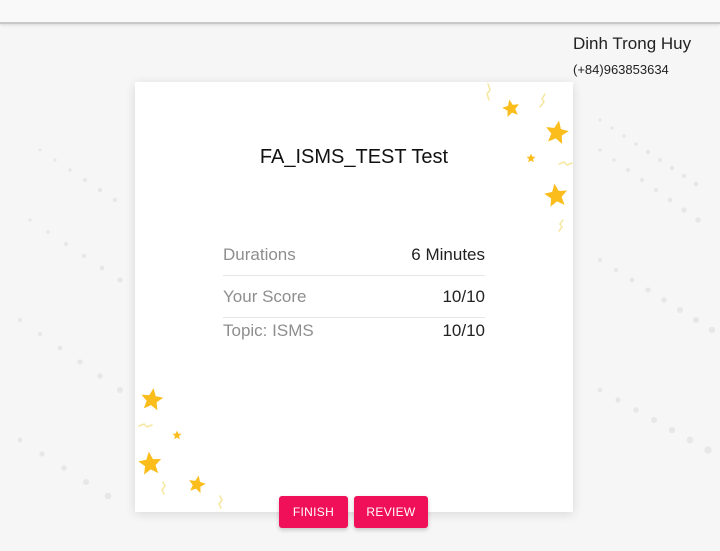  Describe the element at coordinates (448, 254) in the screenshot. I see `durations-value: 6 Minutes` at that location.